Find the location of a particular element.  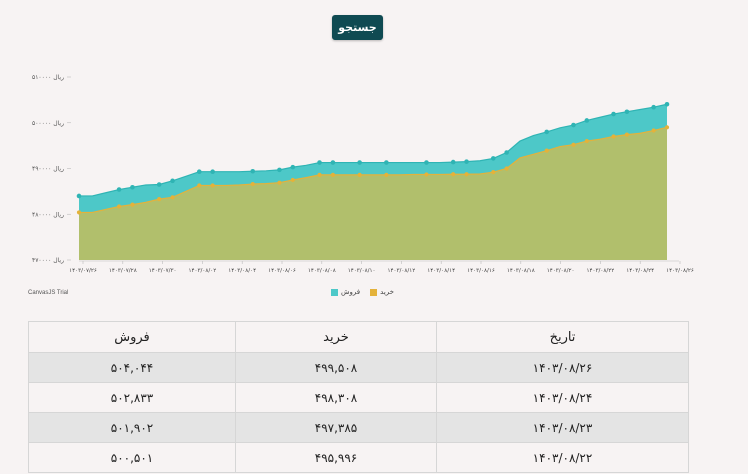

y-tick-label: ۴۷۰۰۰۰ ریال is located at coordinates (48, 260).